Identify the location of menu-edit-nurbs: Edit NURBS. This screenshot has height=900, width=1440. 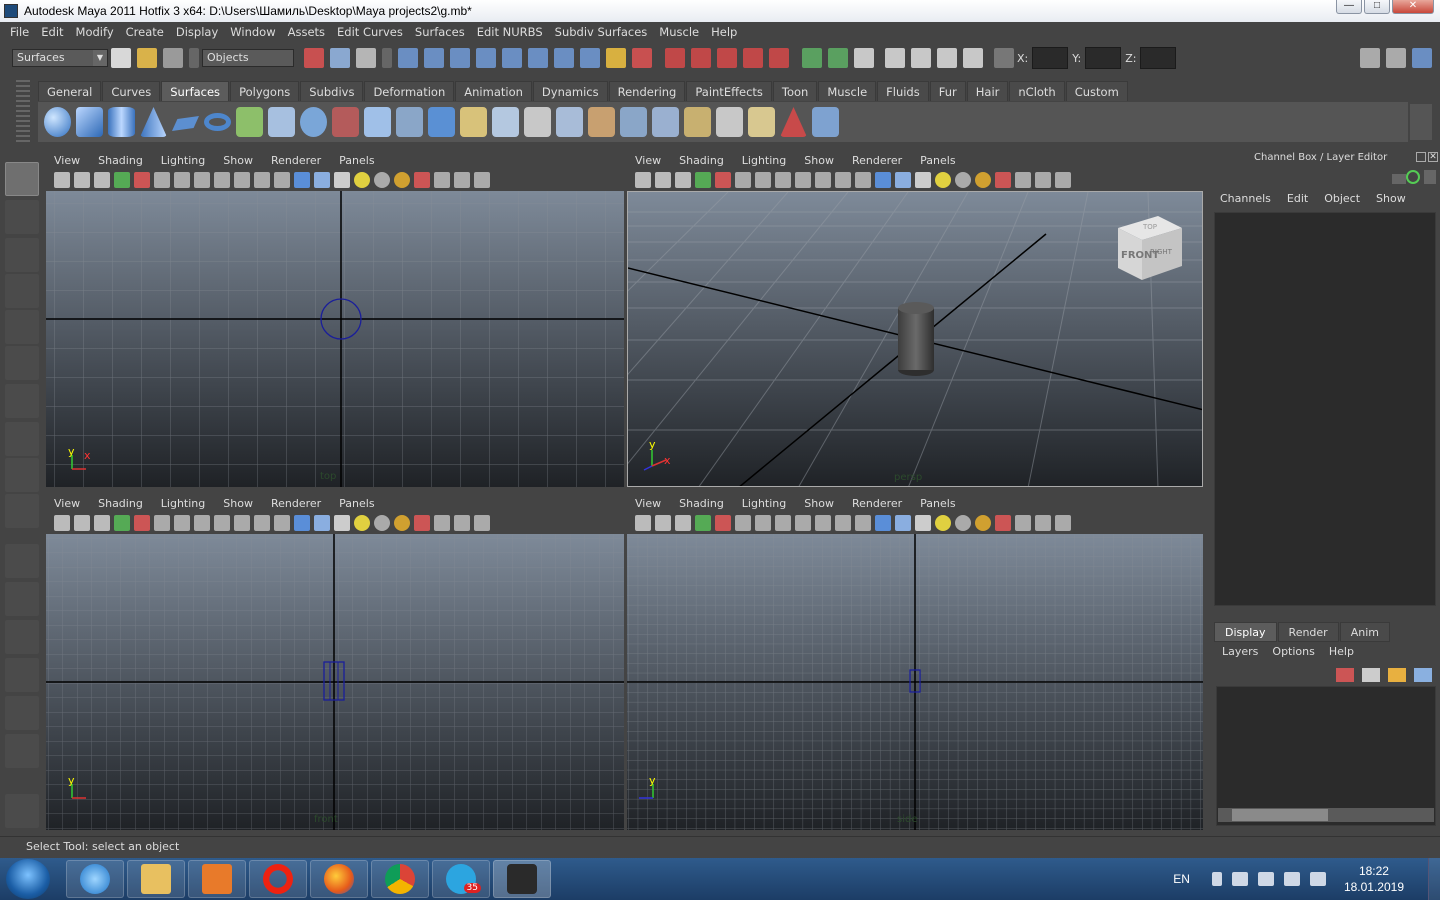
(510, 32).